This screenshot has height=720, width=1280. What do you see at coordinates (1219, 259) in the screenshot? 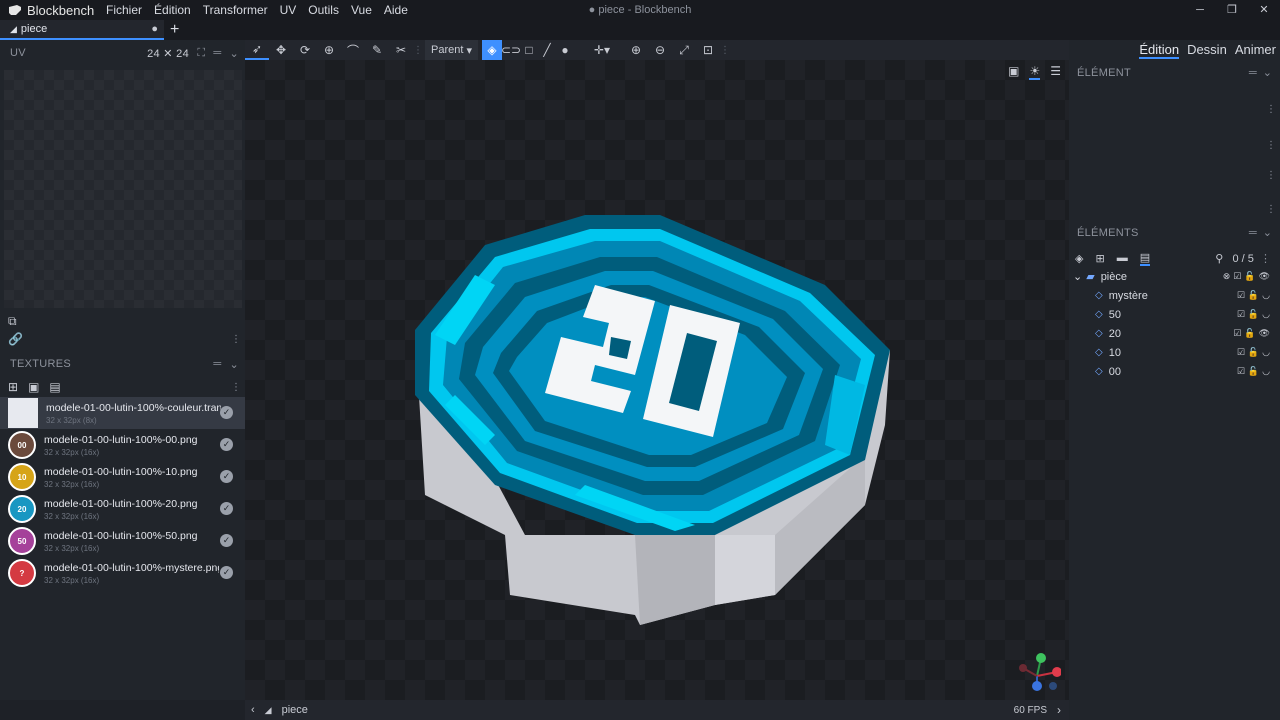
I see `search-icon: ⚲` at bounding box center [1219, 259].